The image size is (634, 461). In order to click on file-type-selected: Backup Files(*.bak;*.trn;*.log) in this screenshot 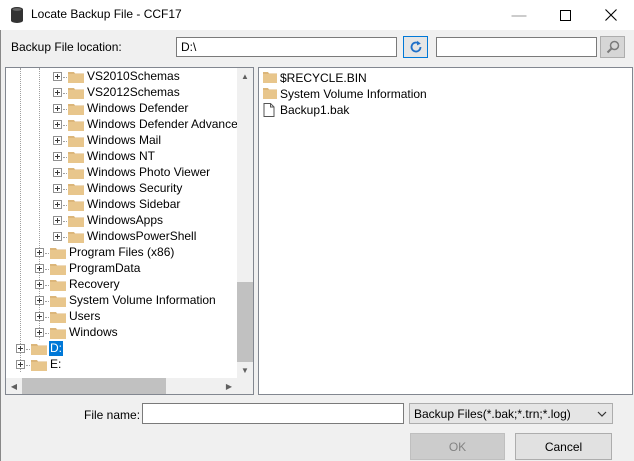, I will do `click(492, 413)`.